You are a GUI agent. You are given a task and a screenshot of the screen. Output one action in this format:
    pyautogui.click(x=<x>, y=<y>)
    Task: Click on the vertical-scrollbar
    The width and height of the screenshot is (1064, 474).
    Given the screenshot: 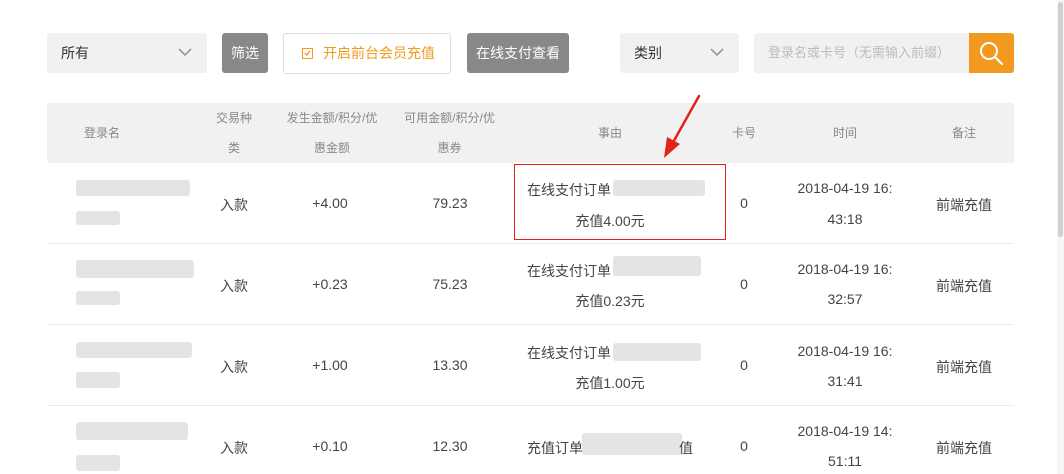 What is the action you would take?
    pyautogui.click(x=1060, y=237)
    